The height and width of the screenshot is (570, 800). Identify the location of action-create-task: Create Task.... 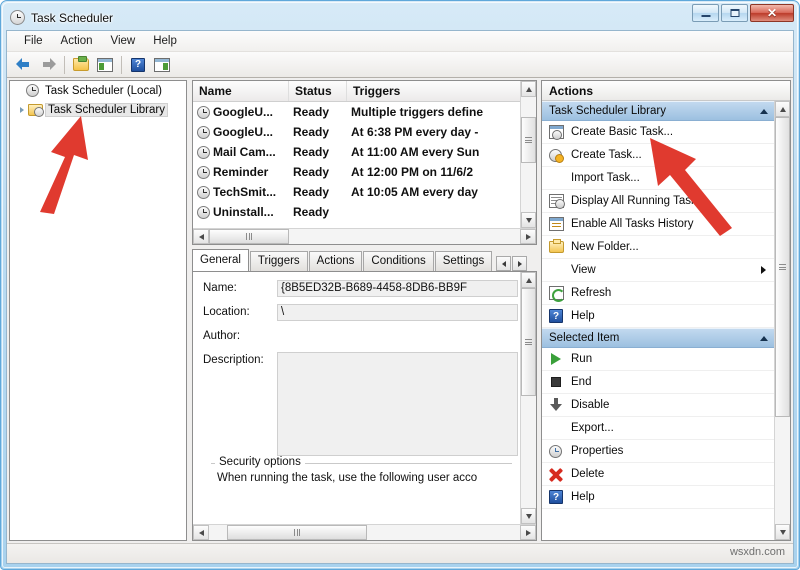
(658, 155).